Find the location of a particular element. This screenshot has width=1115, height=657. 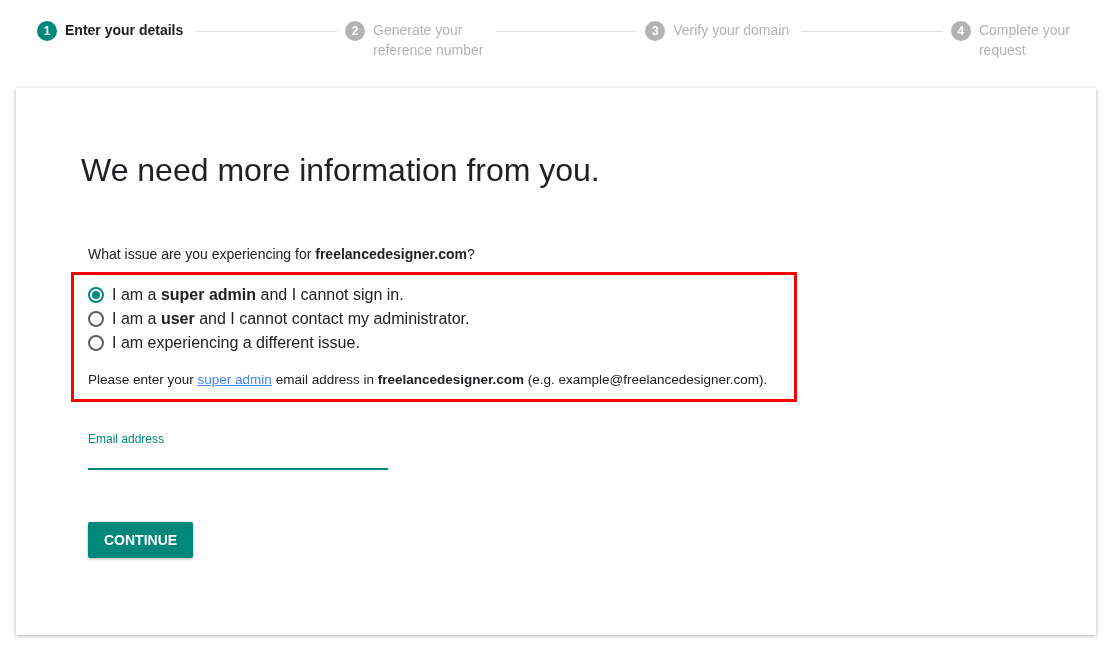

step-number: 2 is located at coordinates (355, 31).